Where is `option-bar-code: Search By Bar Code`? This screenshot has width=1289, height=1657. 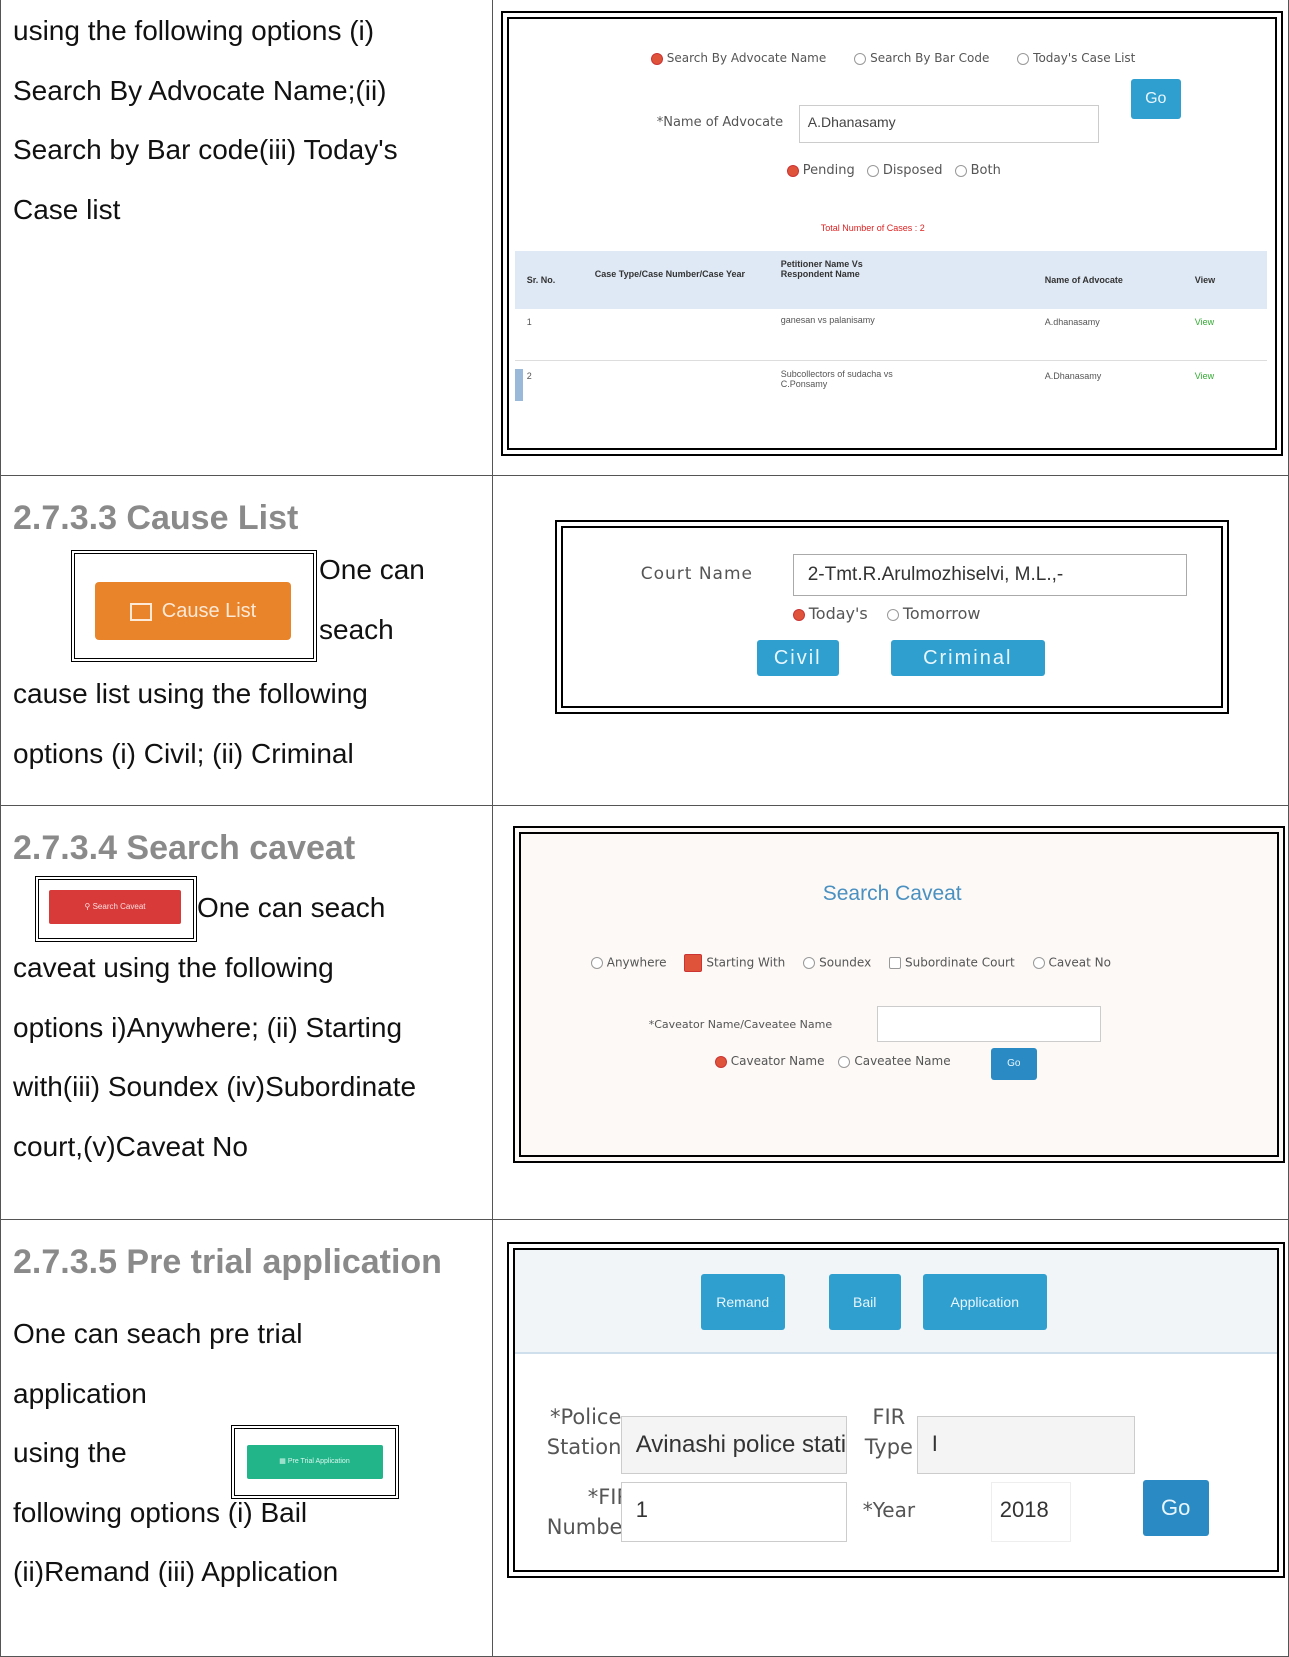 option-bar-code: Search By Bar Code is located at coordinates (930, 58).